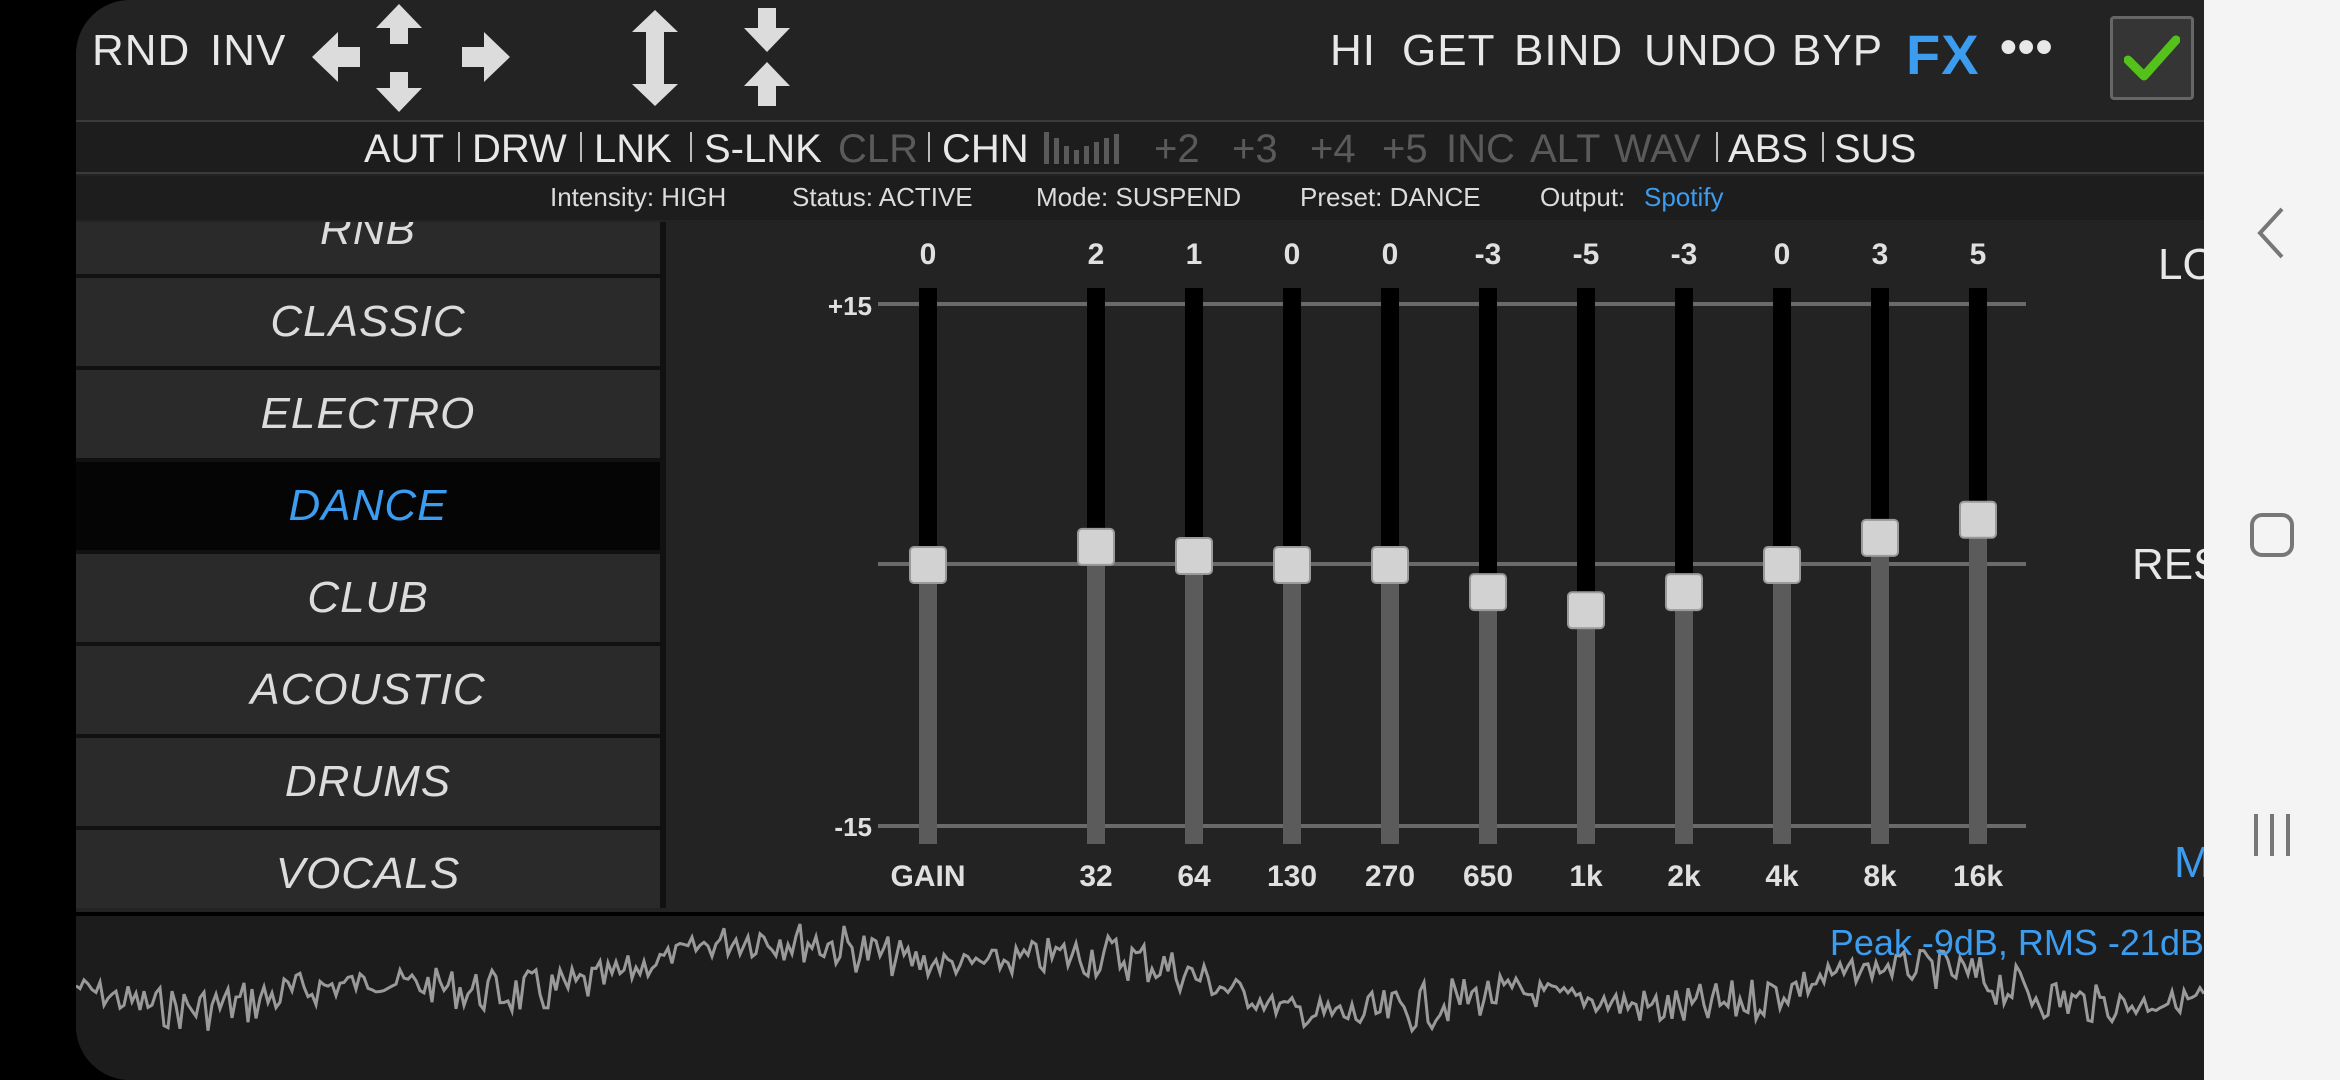 This screenshot has width=2340, height=1080. Describe the element at coordinates (1177, 149) in the screenshot. I see `mode-plus2: +2` at that location.